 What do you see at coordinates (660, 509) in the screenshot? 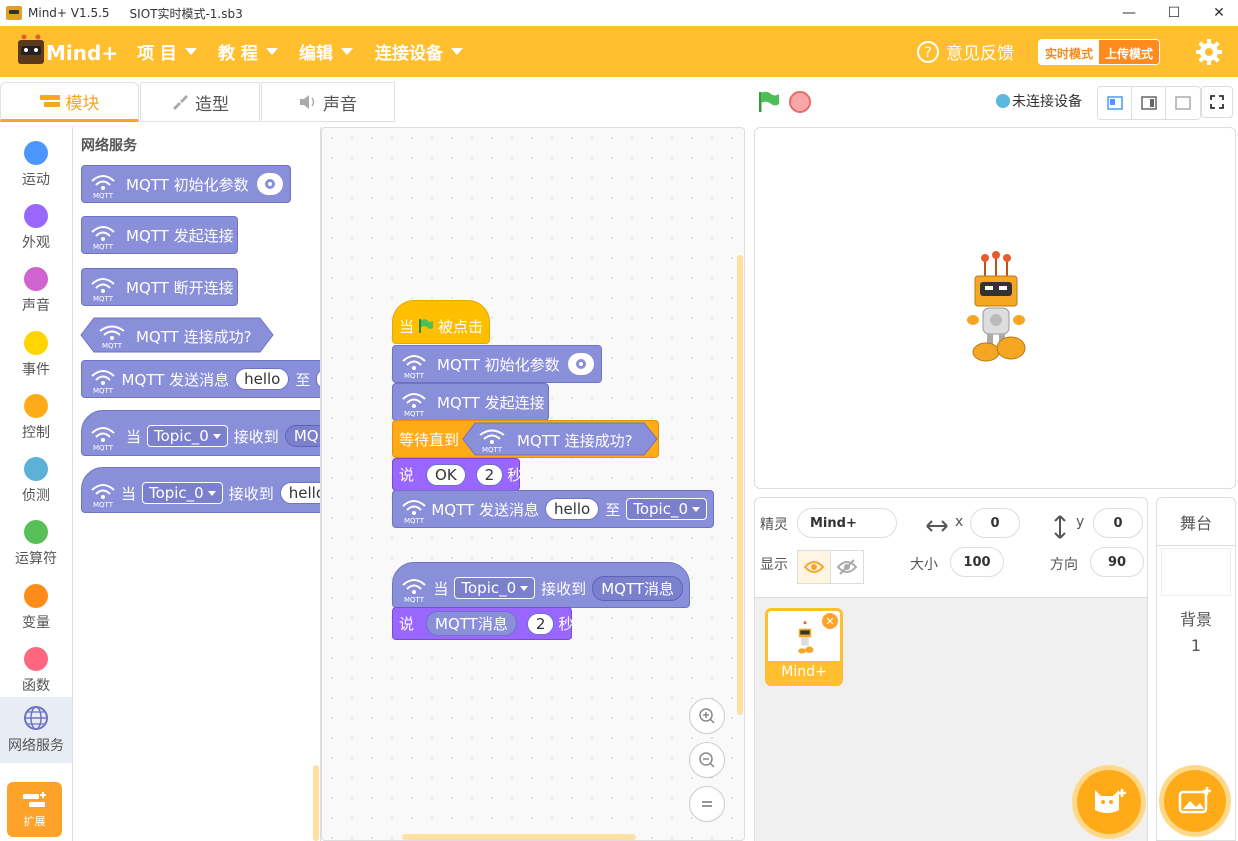
I see `topic-dropdown-label: Topic_0` at bounding box center [660, 509].